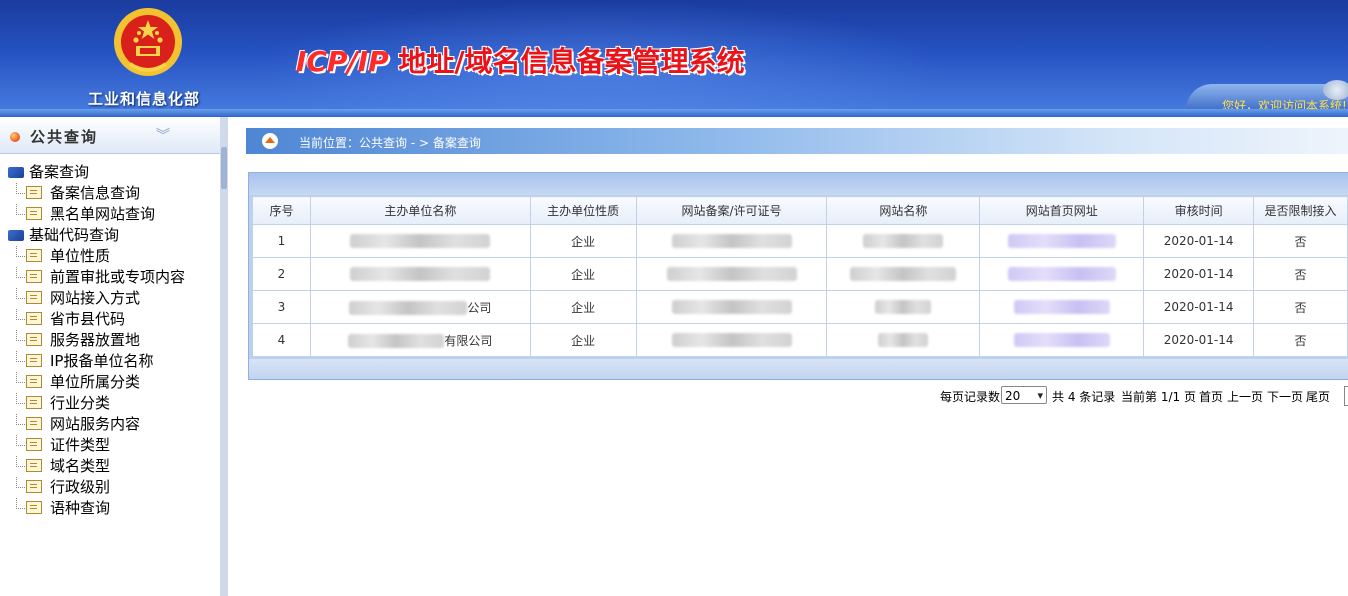  I want to click on tree-item-unit-category: 单位所属分类, so click(78, 382).